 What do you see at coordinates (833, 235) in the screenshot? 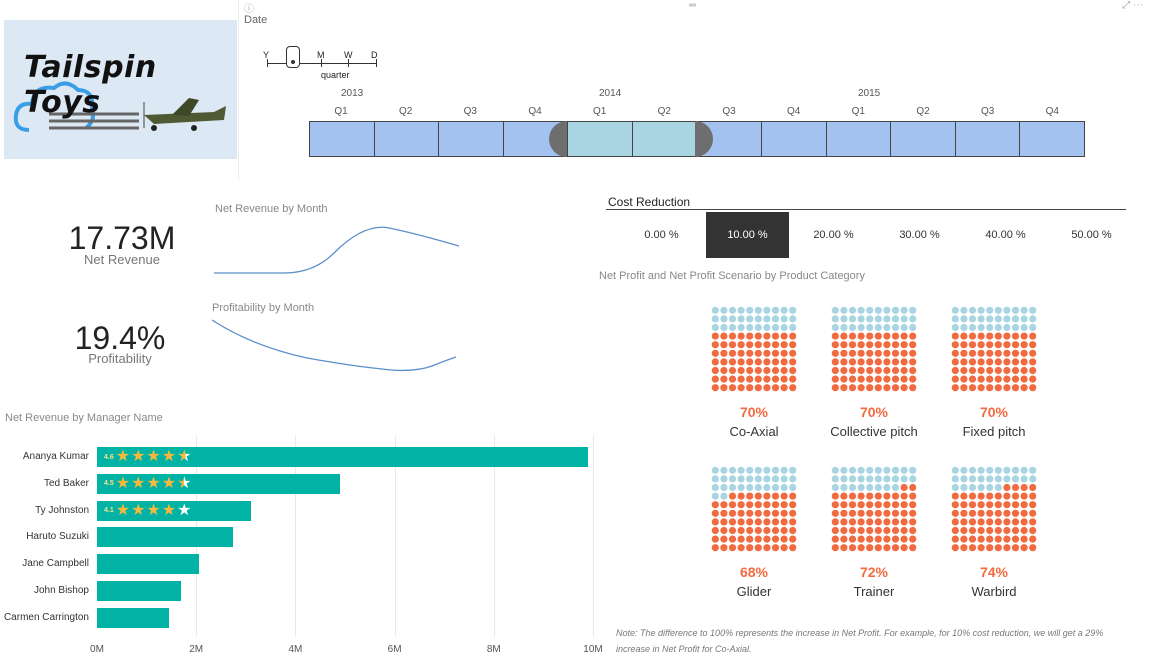
I see `cost-reduction-option: 20.00 %` at bounding box center [833, 235].